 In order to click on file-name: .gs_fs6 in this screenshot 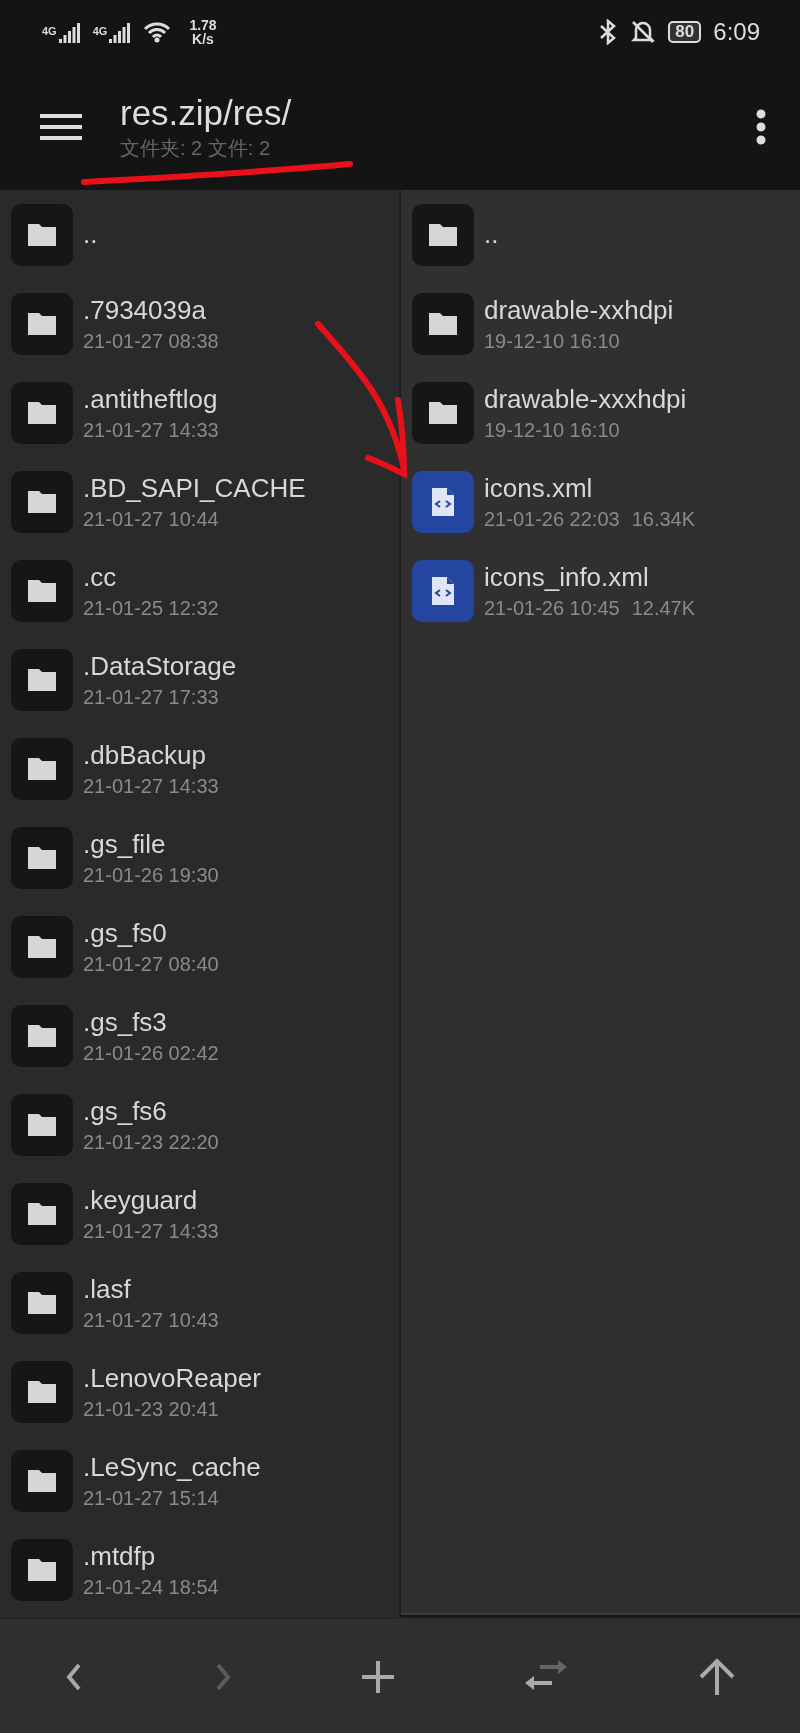, I will do `click(125, 1111)`.